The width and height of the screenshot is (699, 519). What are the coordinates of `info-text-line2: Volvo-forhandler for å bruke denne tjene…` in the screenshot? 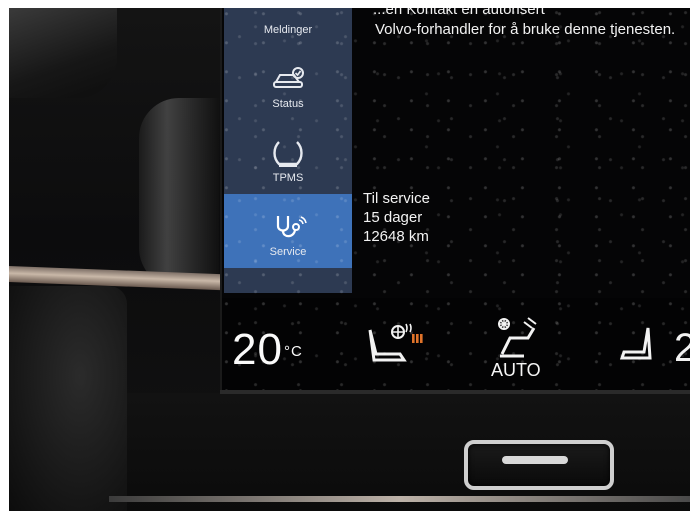 It's located at (525, 29).